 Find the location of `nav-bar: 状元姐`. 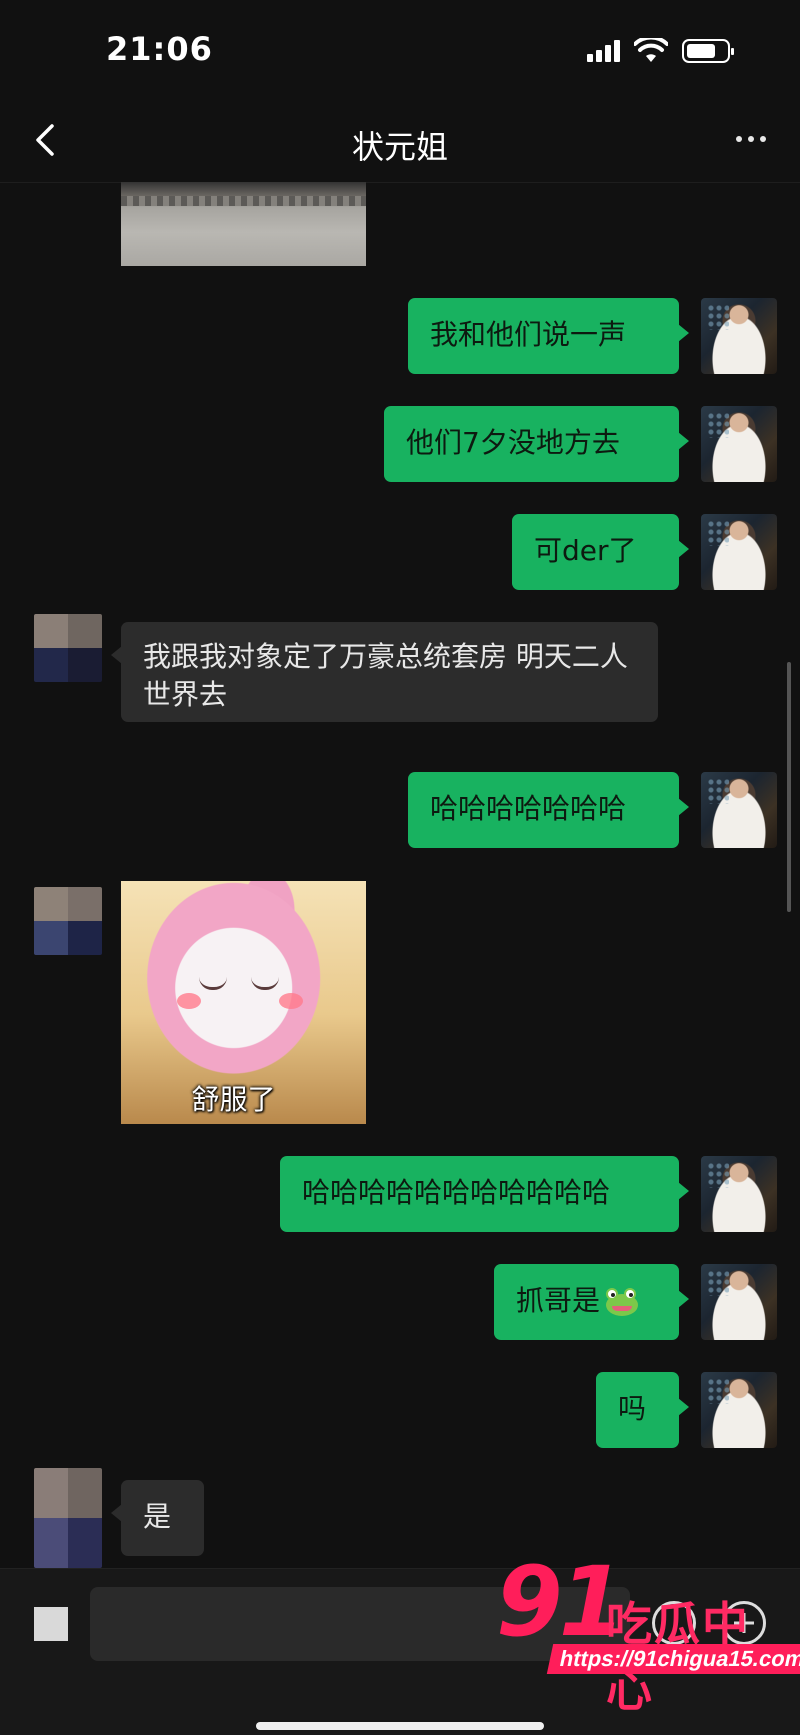

nav-bar: 状元姐 is located at coordinates (400, 141).